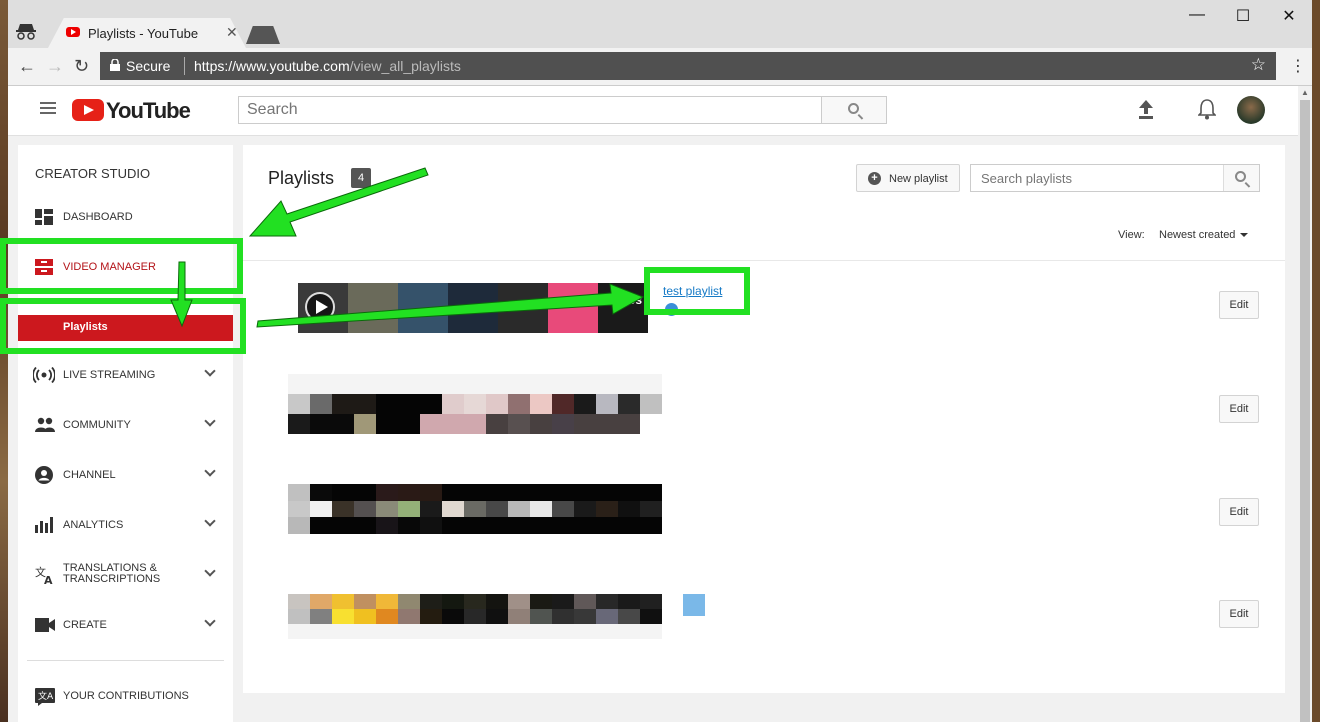  What do you see at coordinates (1251, 110) in the screenshot?
I see `avatar` at bounding box center [1251, 110].